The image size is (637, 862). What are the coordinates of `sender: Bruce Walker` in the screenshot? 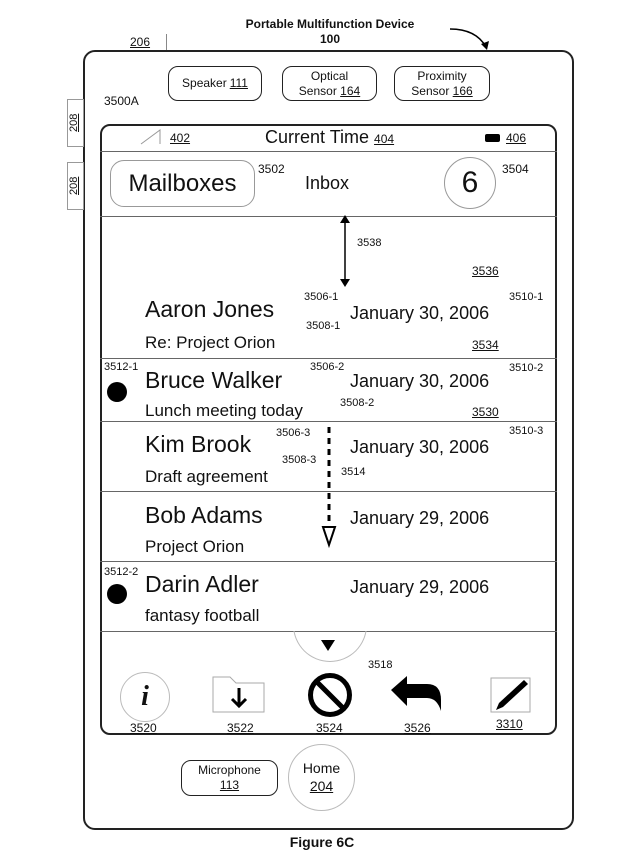 It's located at (214, 380).